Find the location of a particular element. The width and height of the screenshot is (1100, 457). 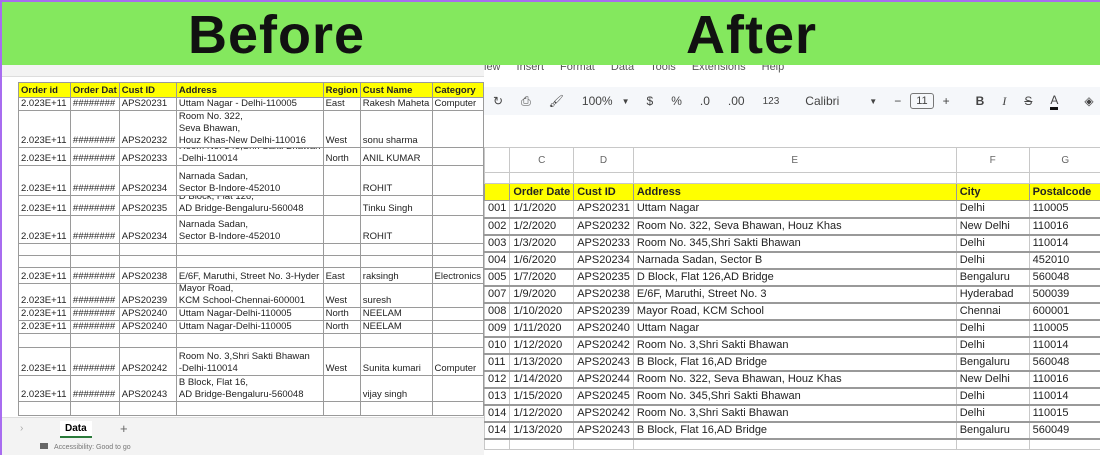

cell-cust-name: vijay singh is located at coordinates (396, 389).